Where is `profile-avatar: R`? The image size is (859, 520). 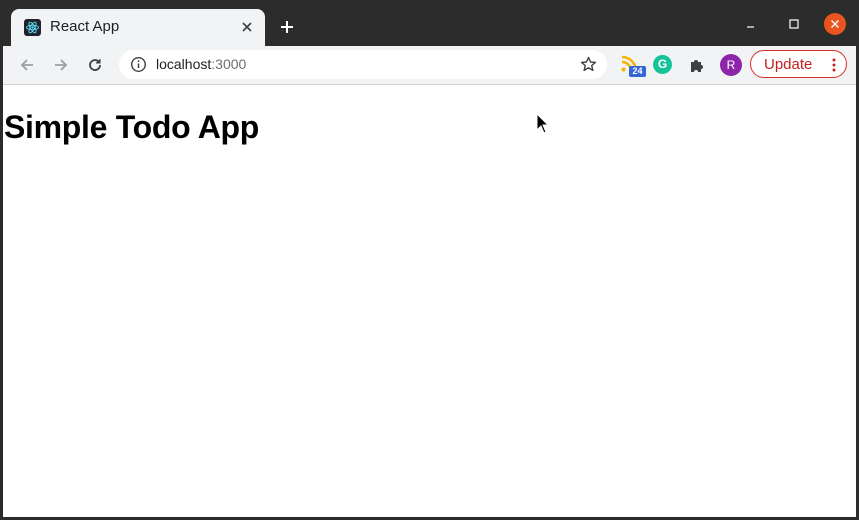
profile-avatar: R is located at coordinates (731, 65).